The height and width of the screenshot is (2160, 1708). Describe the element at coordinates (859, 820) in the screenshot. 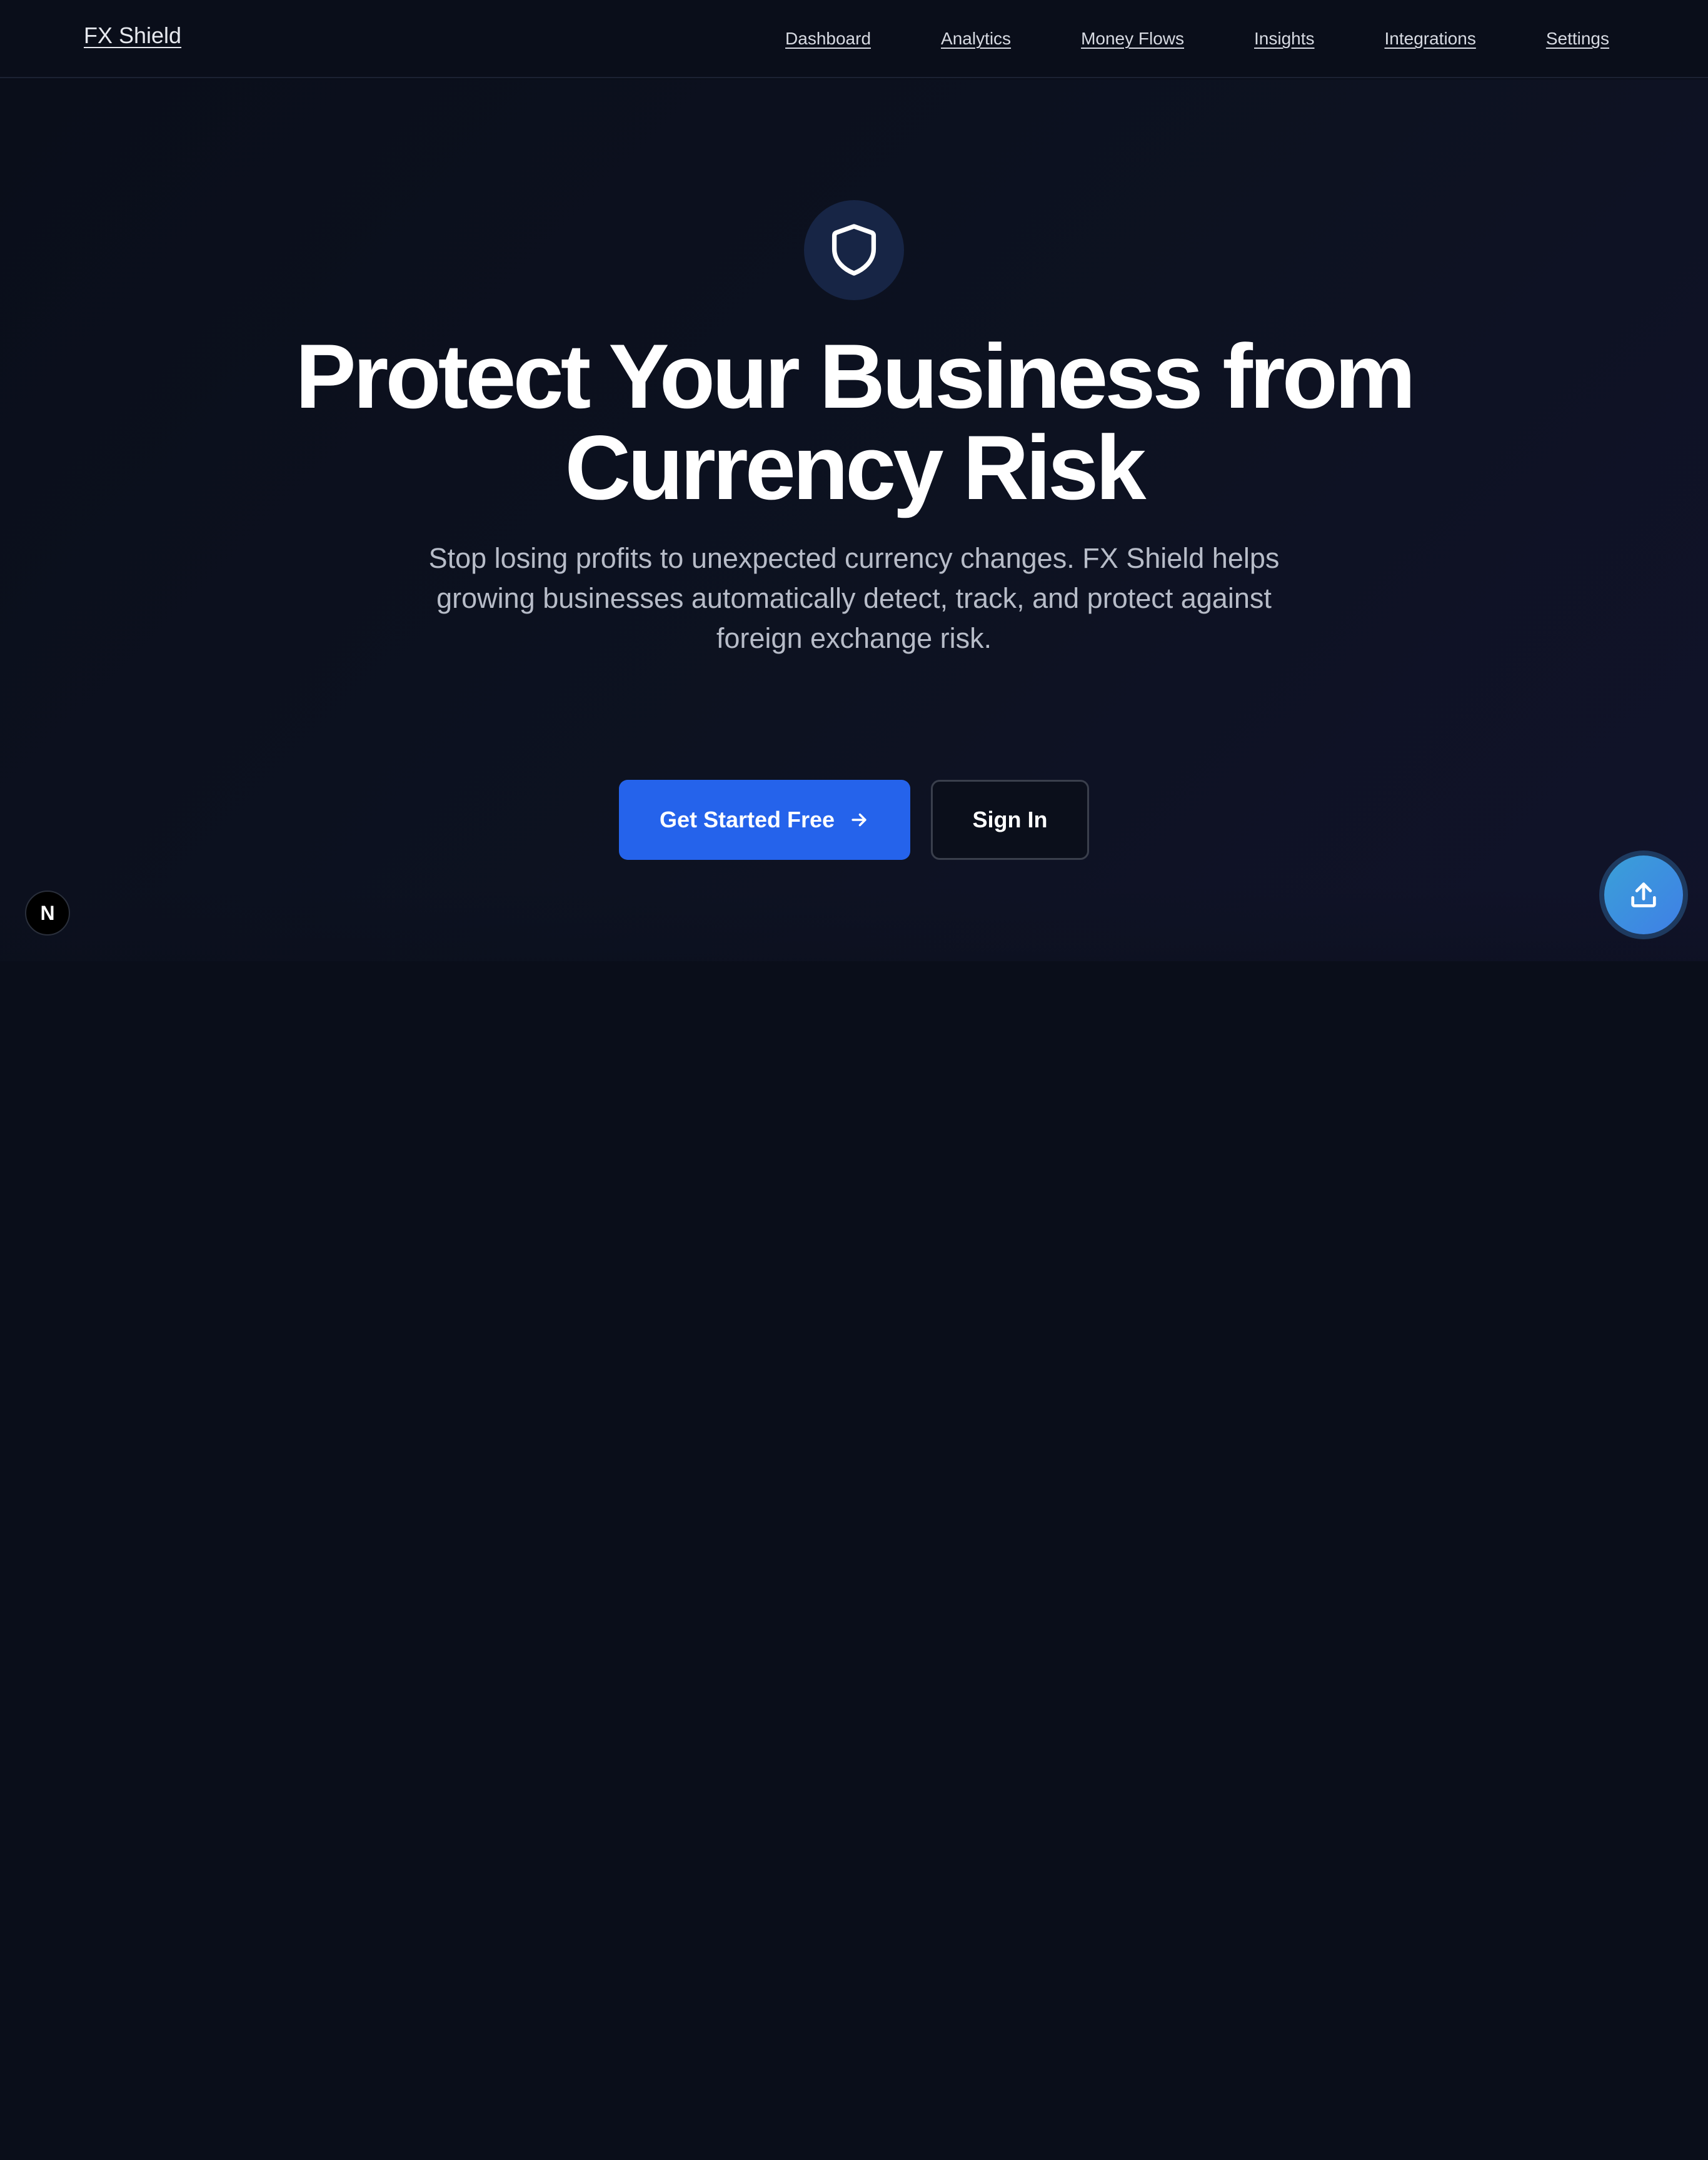

I see `arrow-right-icon` at that location.